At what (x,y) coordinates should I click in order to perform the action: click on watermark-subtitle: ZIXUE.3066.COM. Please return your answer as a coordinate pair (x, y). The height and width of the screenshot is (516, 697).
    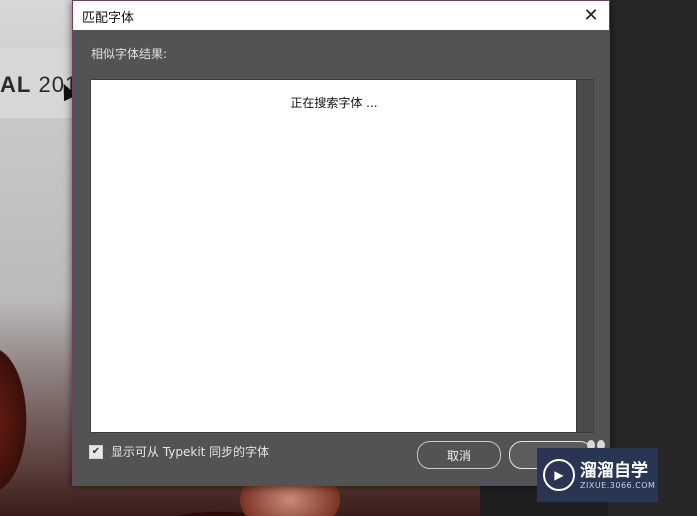
    Looking at the image, I should click on (618, 485).